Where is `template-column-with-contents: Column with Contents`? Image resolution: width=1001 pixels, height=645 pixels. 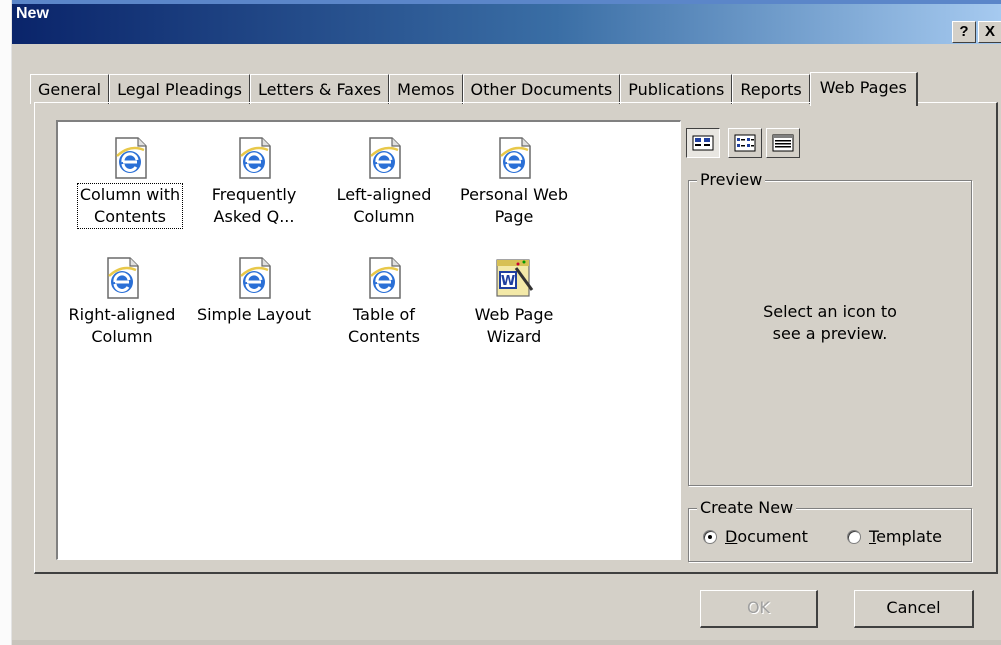 template-column-with-contents: Column with Contents is located at coordinates (130, 182).